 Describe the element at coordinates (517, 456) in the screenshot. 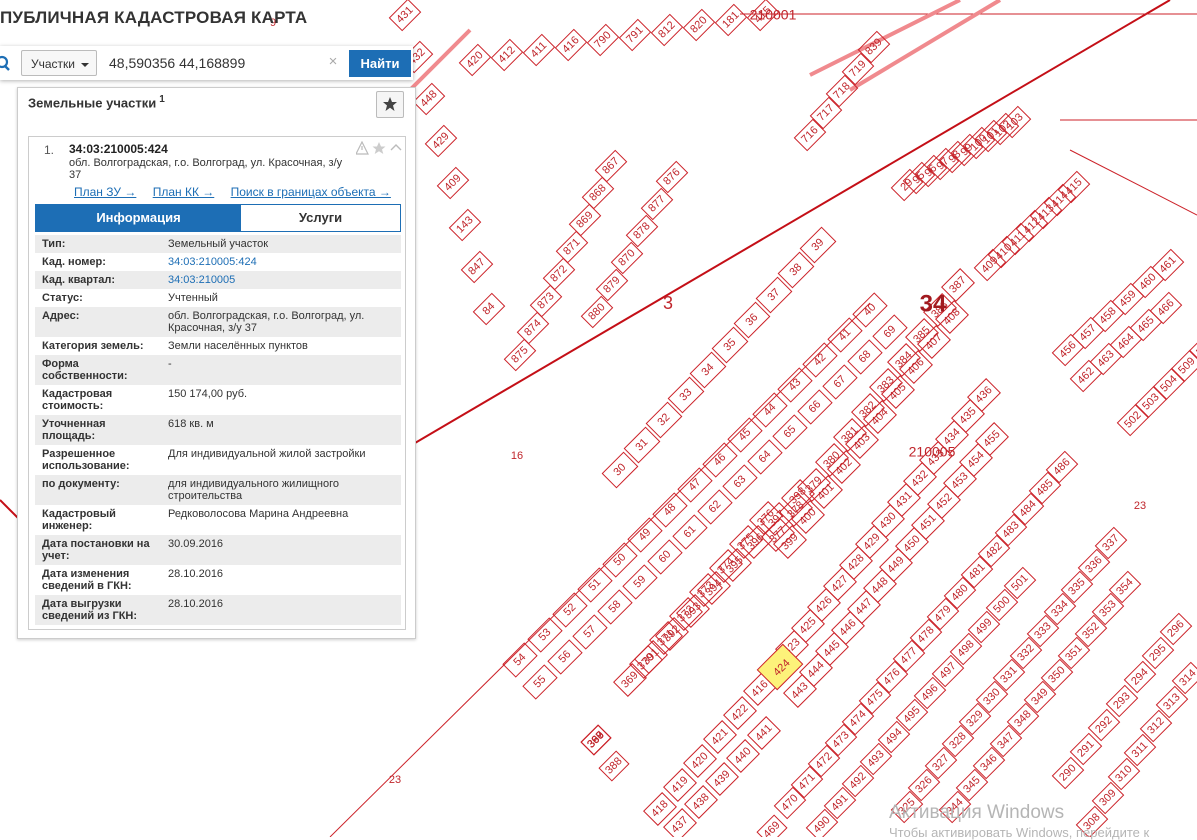

I see `zone-label-2: 16` at that location.